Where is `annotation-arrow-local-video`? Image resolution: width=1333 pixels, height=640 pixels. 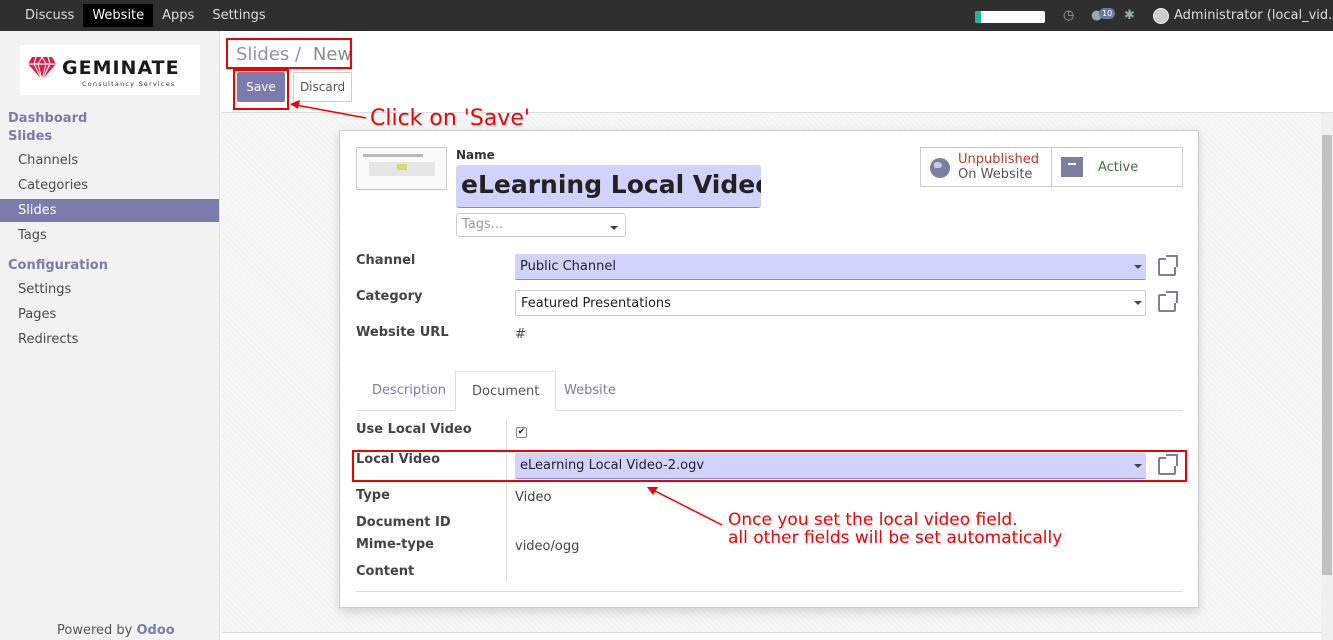
annotation-arrow-local-video is located at coordinates (687, 507).